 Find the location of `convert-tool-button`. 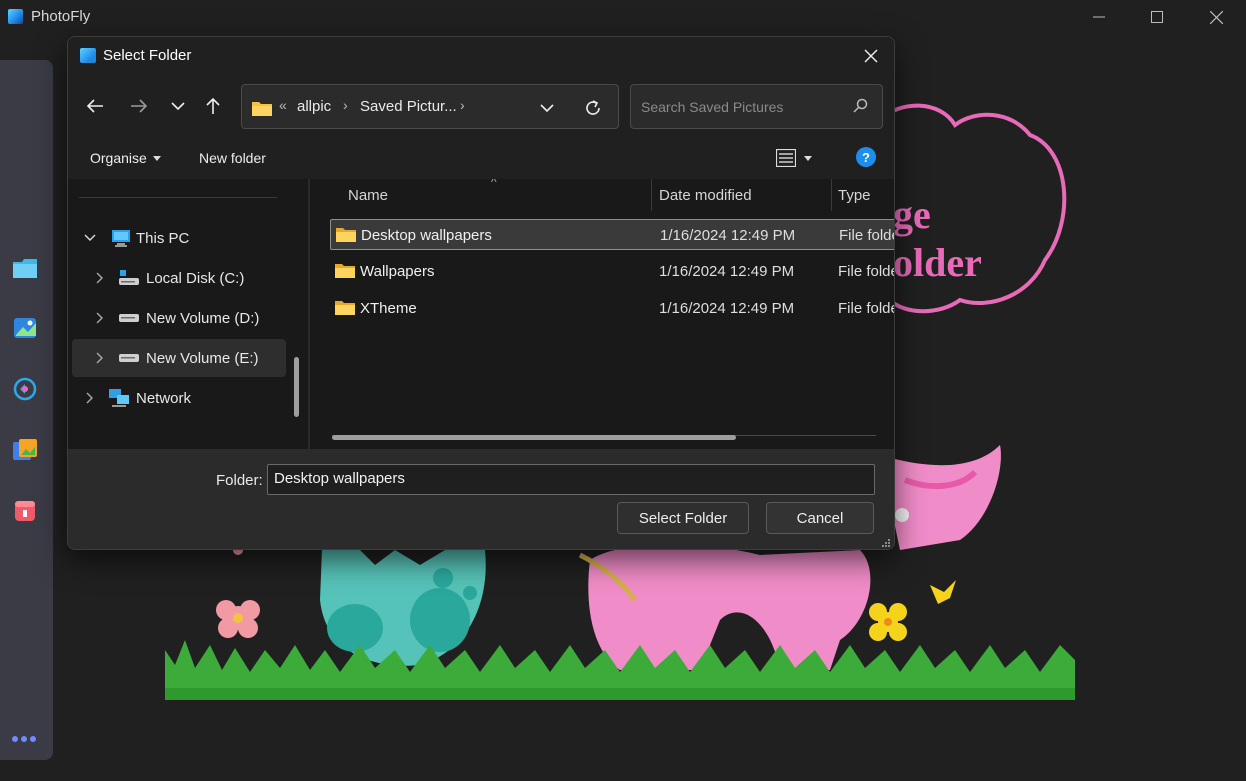

convert-tool-button is located at coordinates (25, 389).